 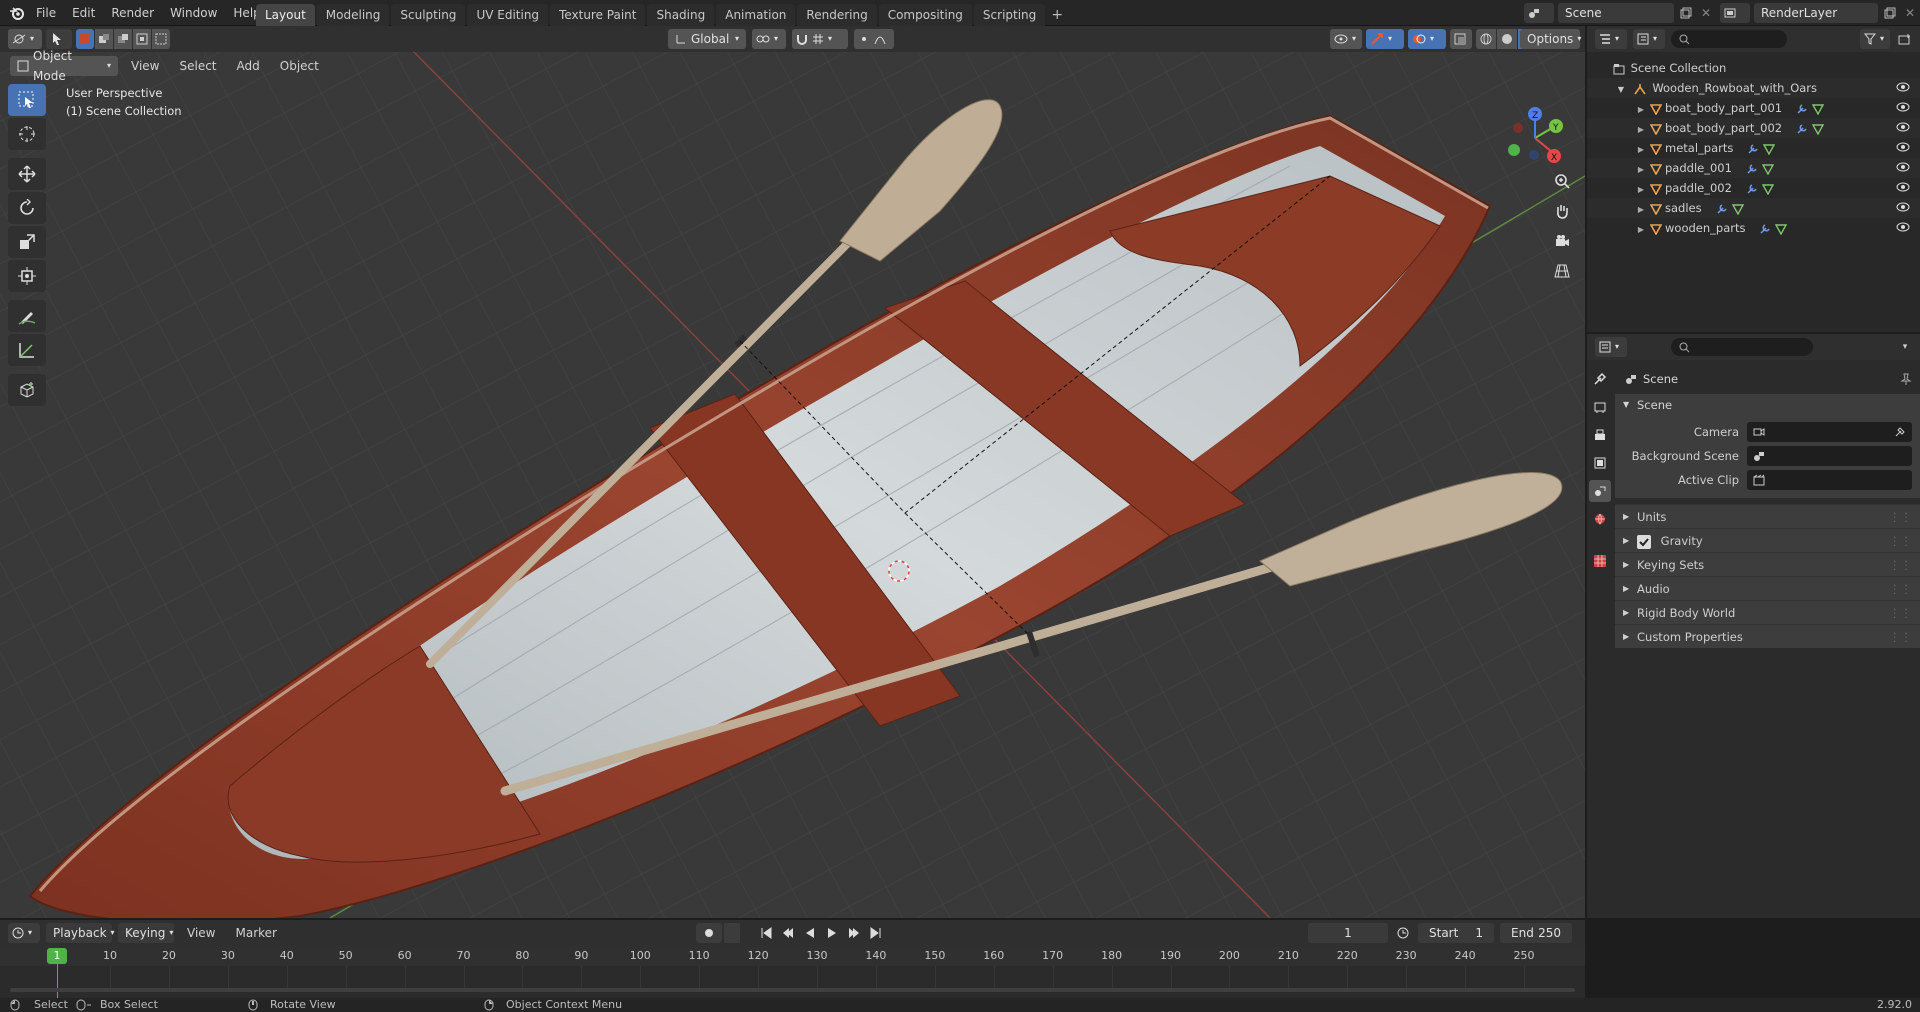 I want to click on rigid-body-world-panel-header: ▶ Rigid Body World ⋮⋮, so click(x=1767, y=612).